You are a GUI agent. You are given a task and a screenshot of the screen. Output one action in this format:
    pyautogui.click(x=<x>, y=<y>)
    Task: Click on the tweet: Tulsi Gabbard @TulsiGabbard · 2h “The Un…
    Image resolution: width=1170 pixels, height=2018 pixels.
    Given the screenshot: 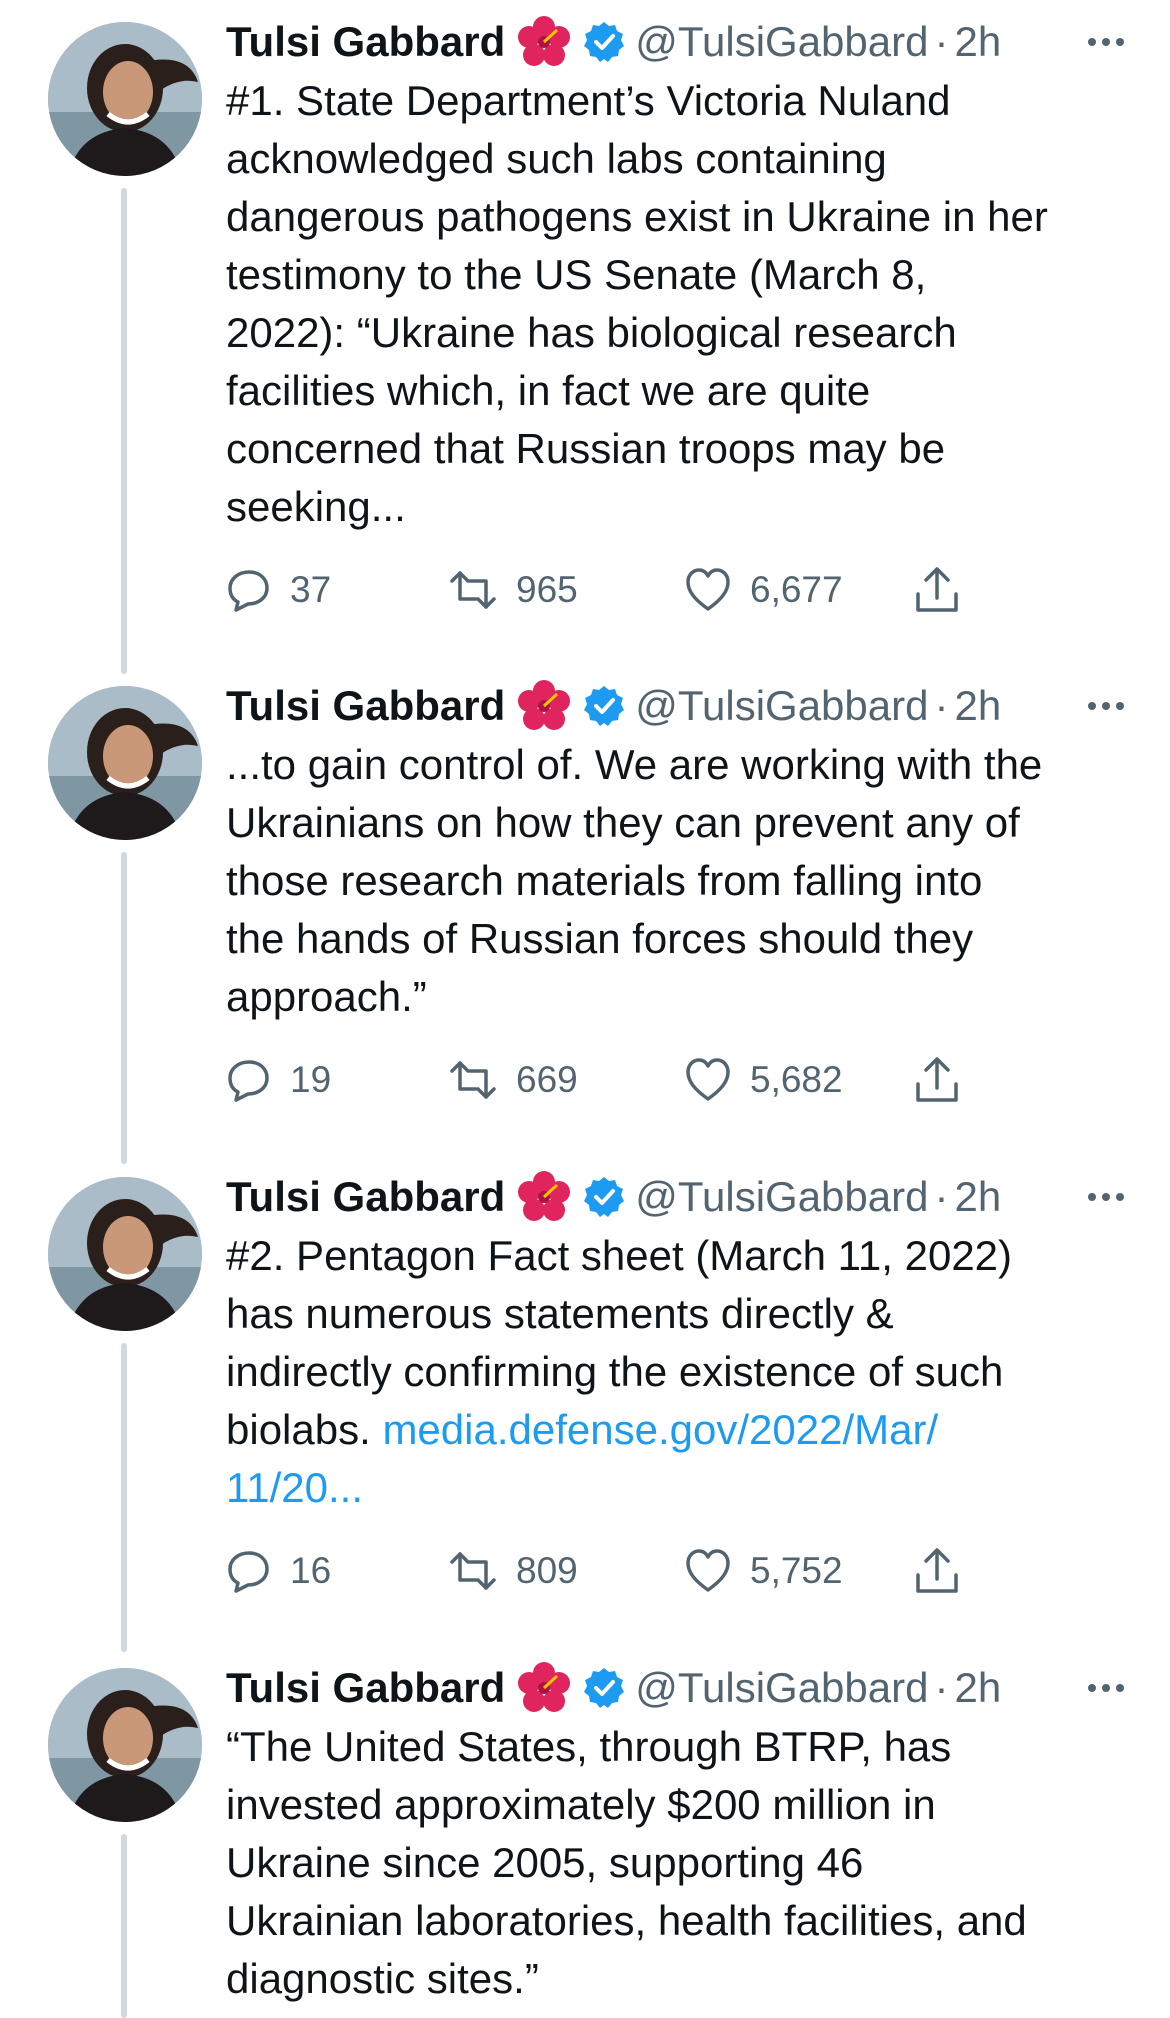 What is the action you would take?
    pyautogui.click(x=676, y=1833)
    